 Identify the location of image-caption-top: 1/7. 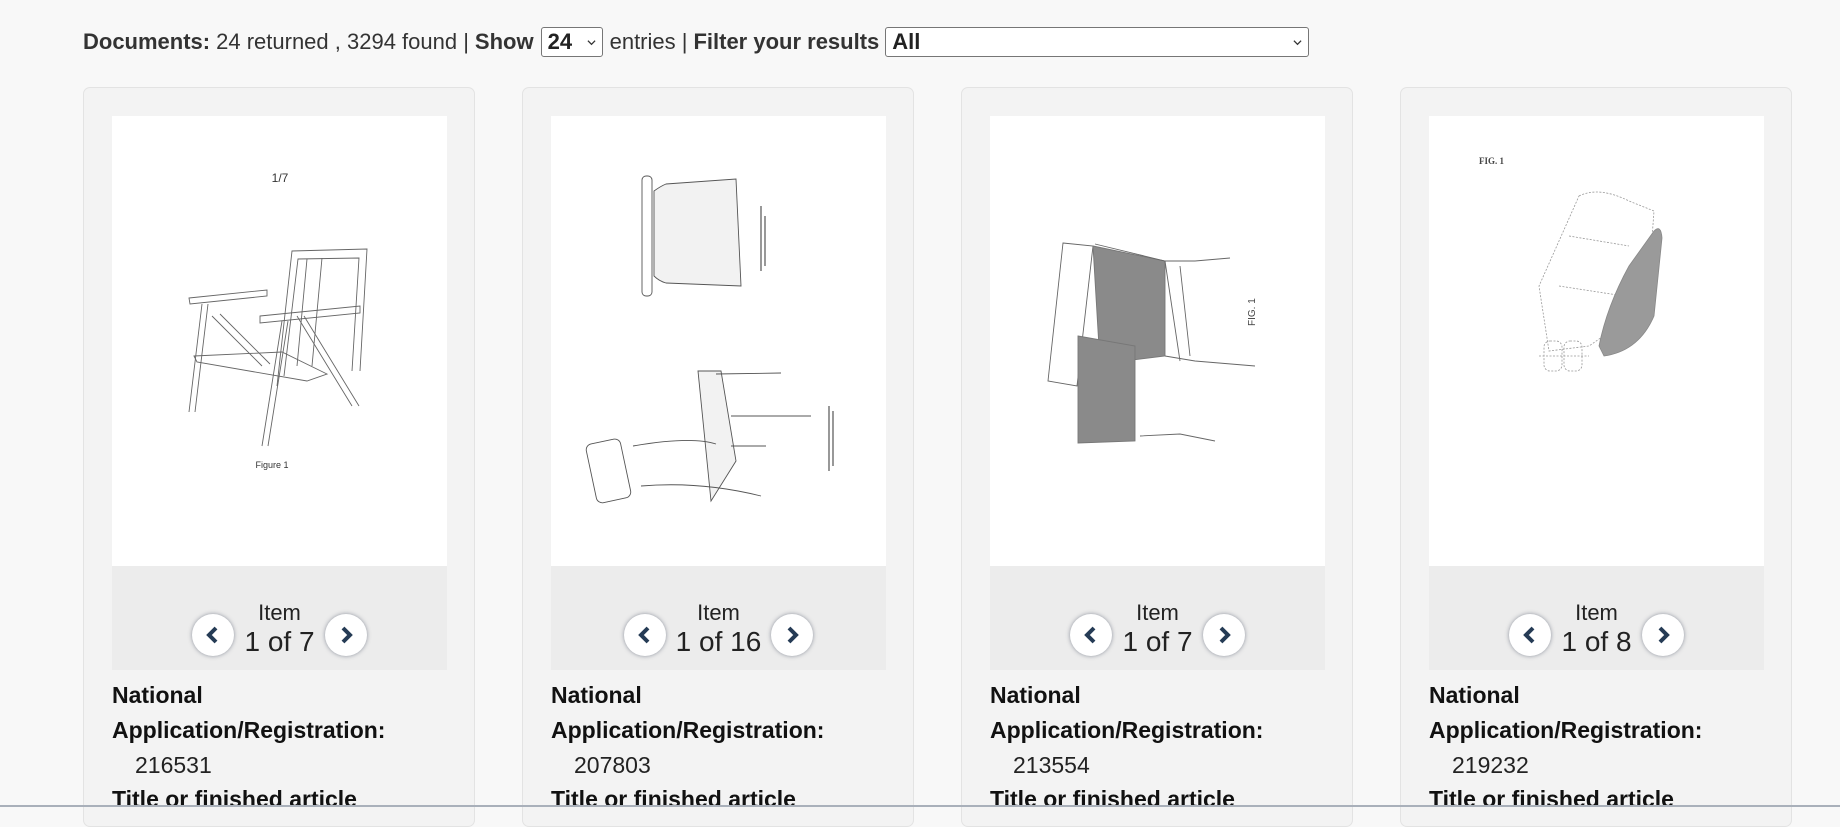
(280, 178).